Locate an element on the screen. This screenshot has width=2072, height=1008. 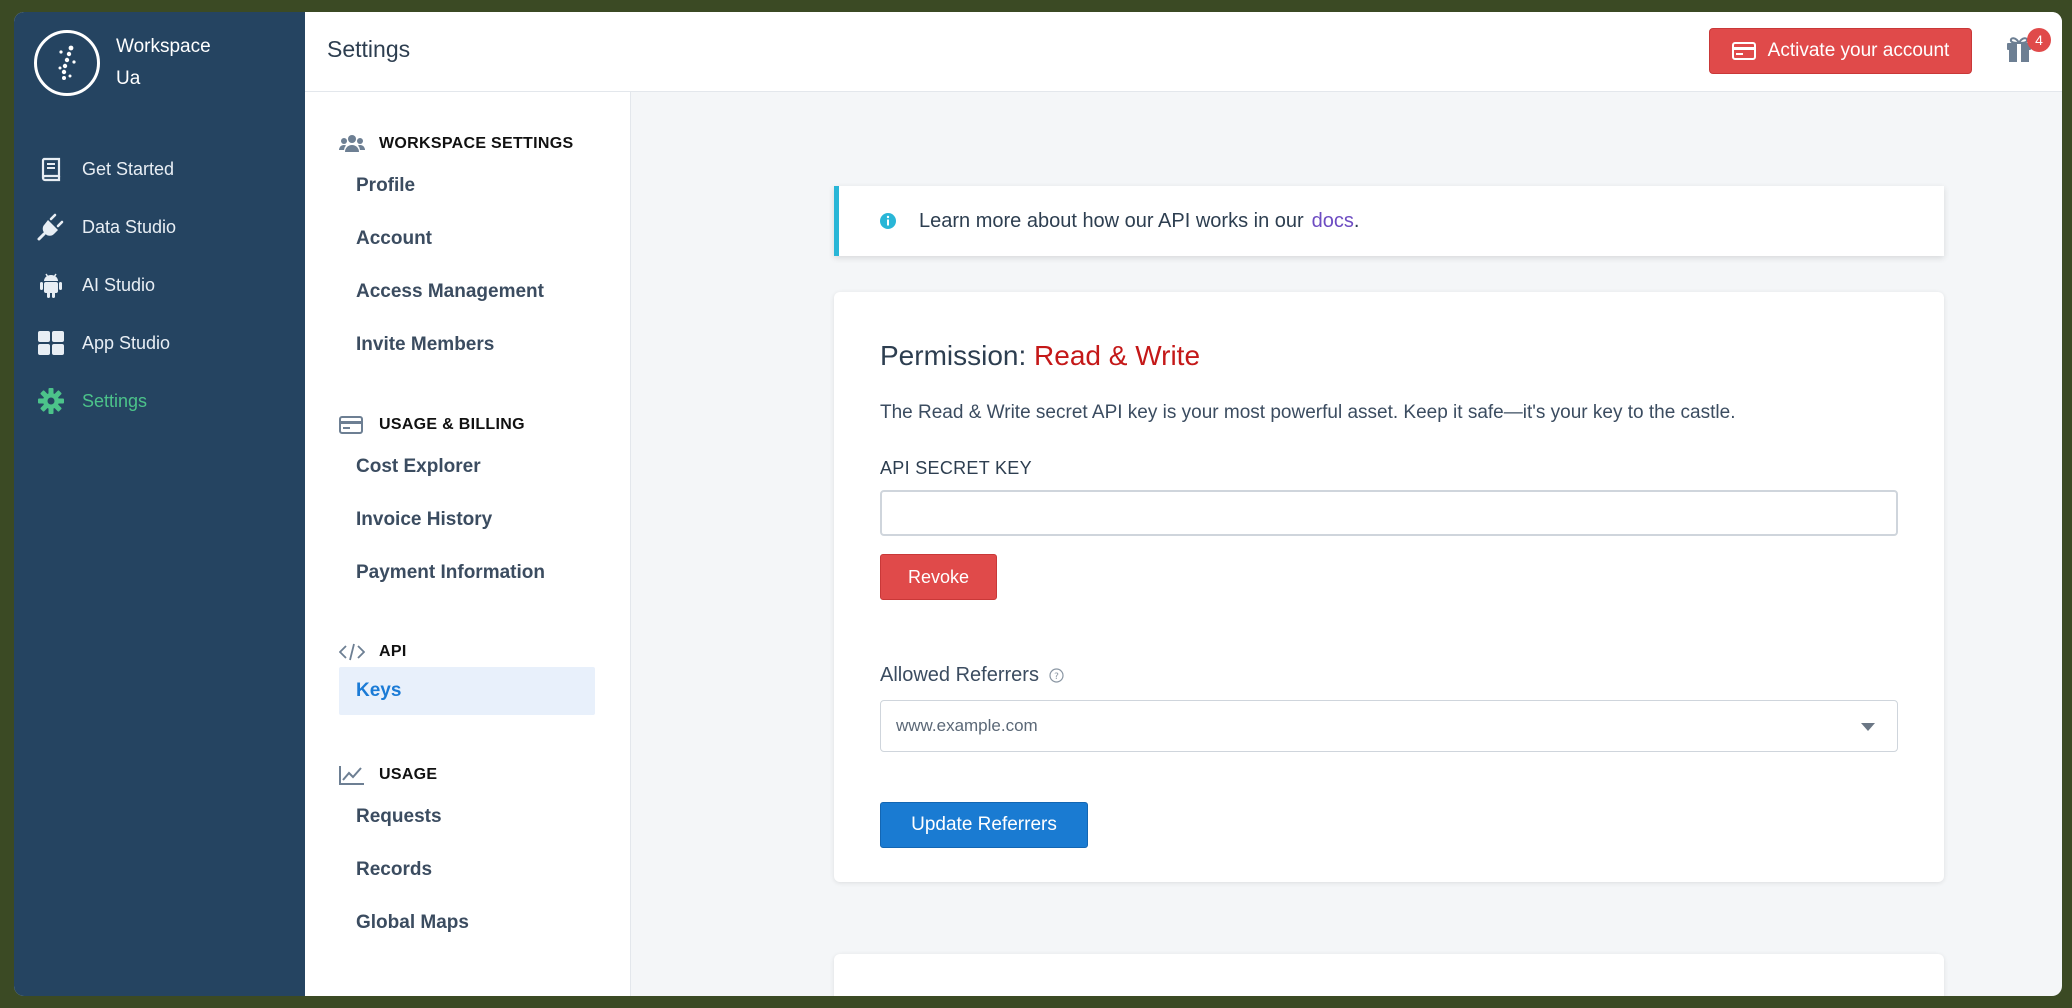
line-chart-icon is located at coordinates (352, 775).